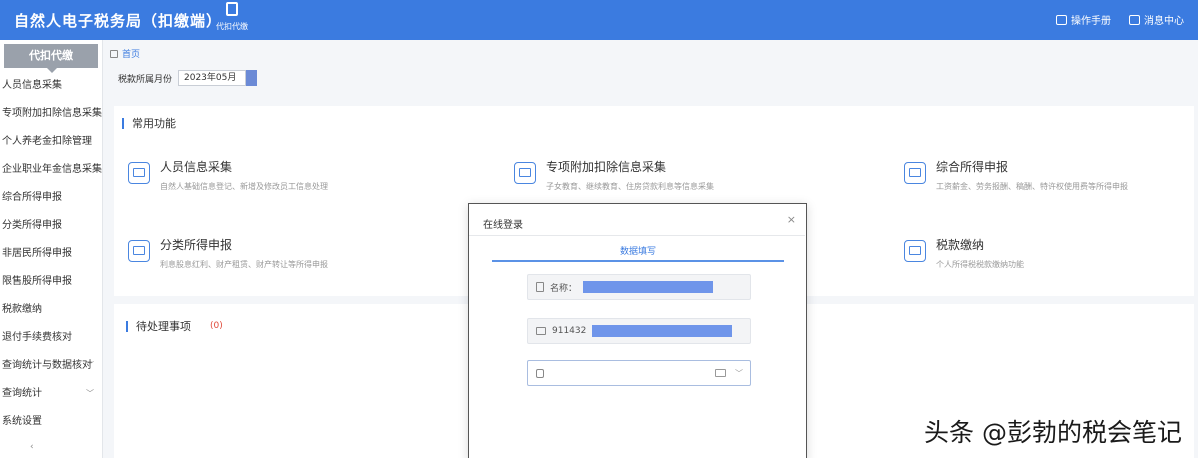  I want to click on sidebar-item: 查询统计与数据核对 ﹀, so click(51, 366).